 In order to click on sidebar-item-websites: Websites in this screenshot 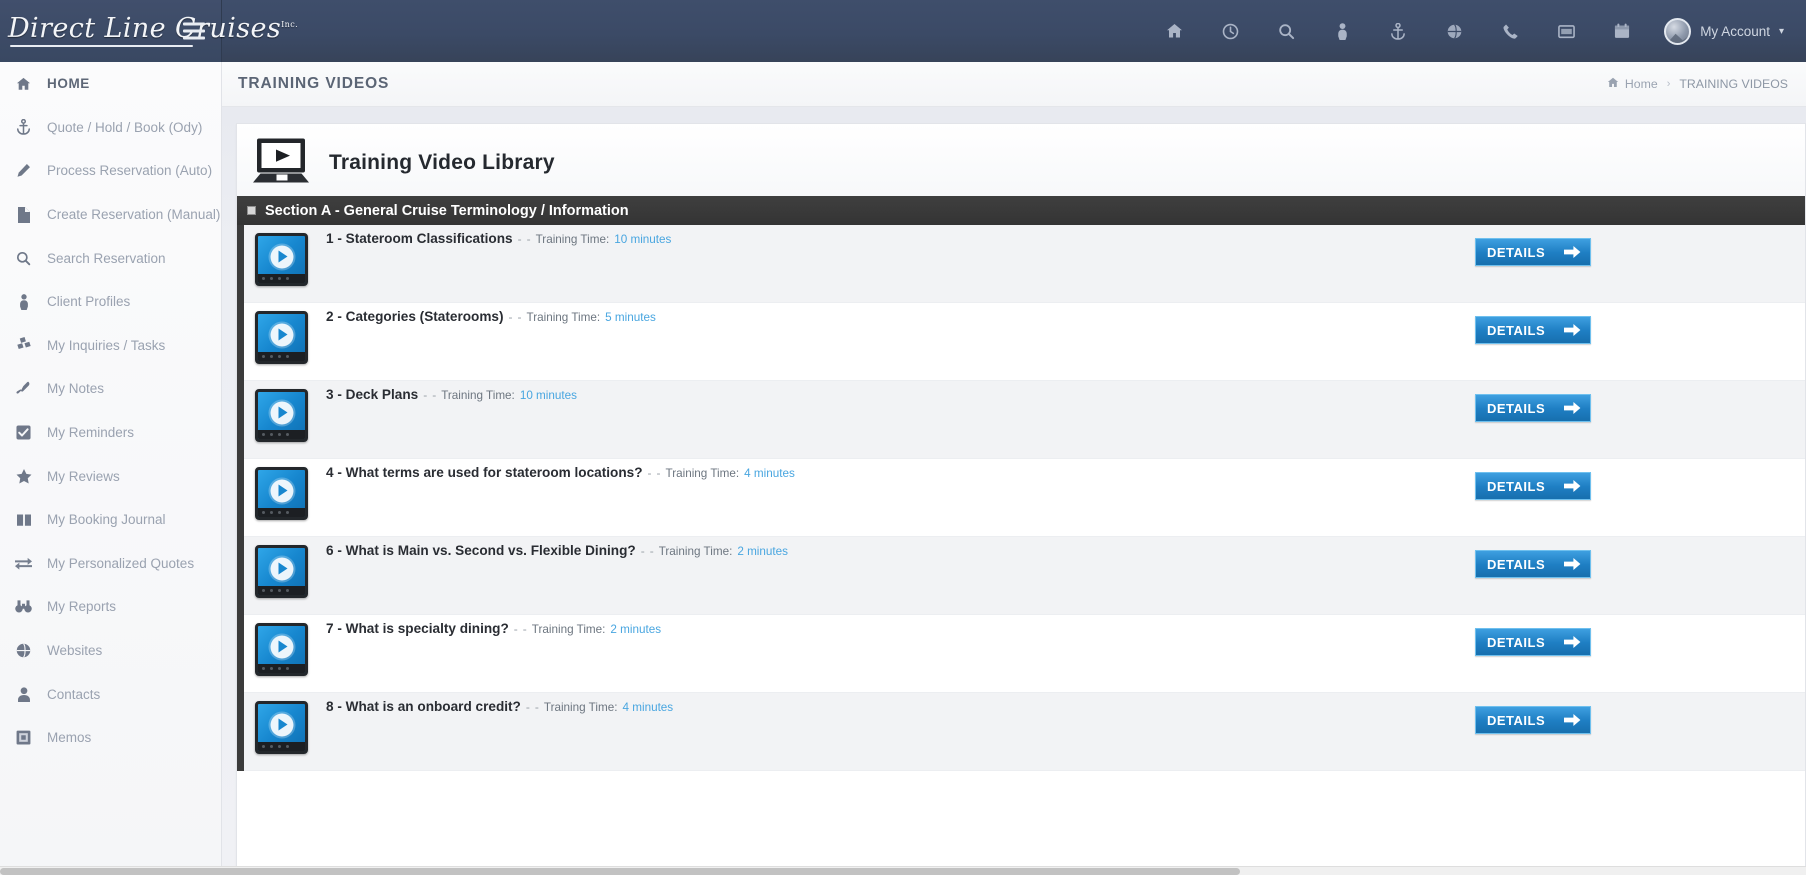, I will do `click(110, 651)`.